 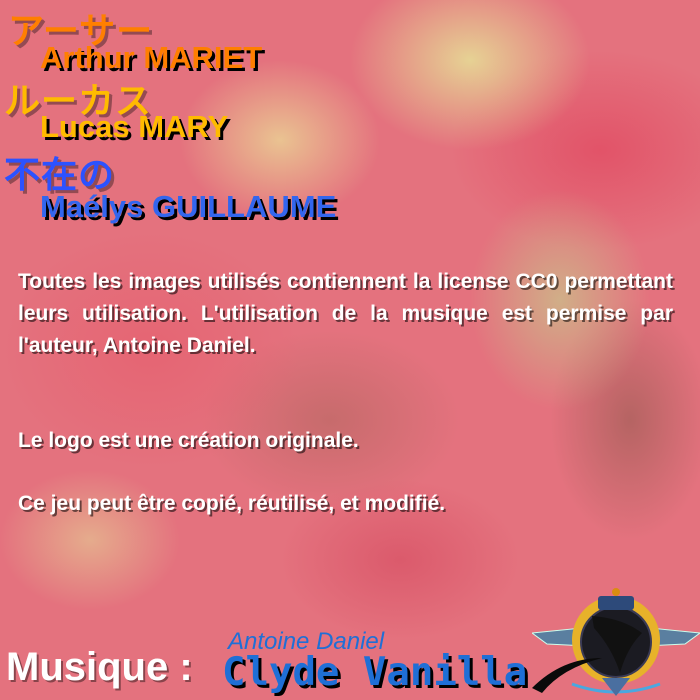 What do you see at coordinates (151, 57) in the screenshot?
I see `credit-name-1: Arthur MARIET` at bounding box center [151, 57].